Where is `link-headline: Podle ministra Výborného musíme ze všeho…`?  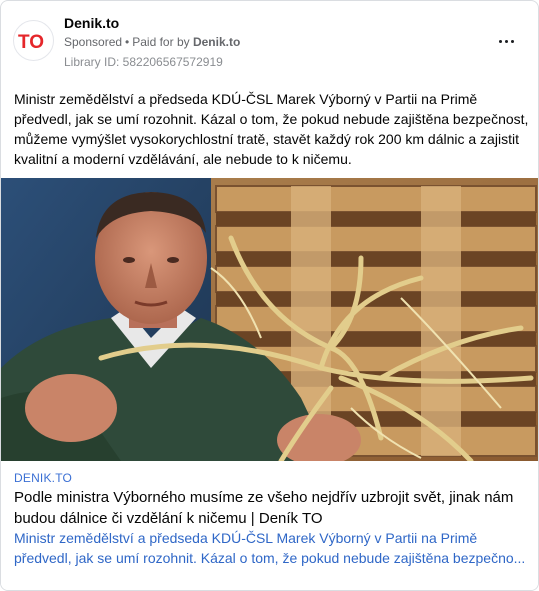 link-headline: Podle ministra Výborného musíme ze všeho… is located at coordinates (271, 508).